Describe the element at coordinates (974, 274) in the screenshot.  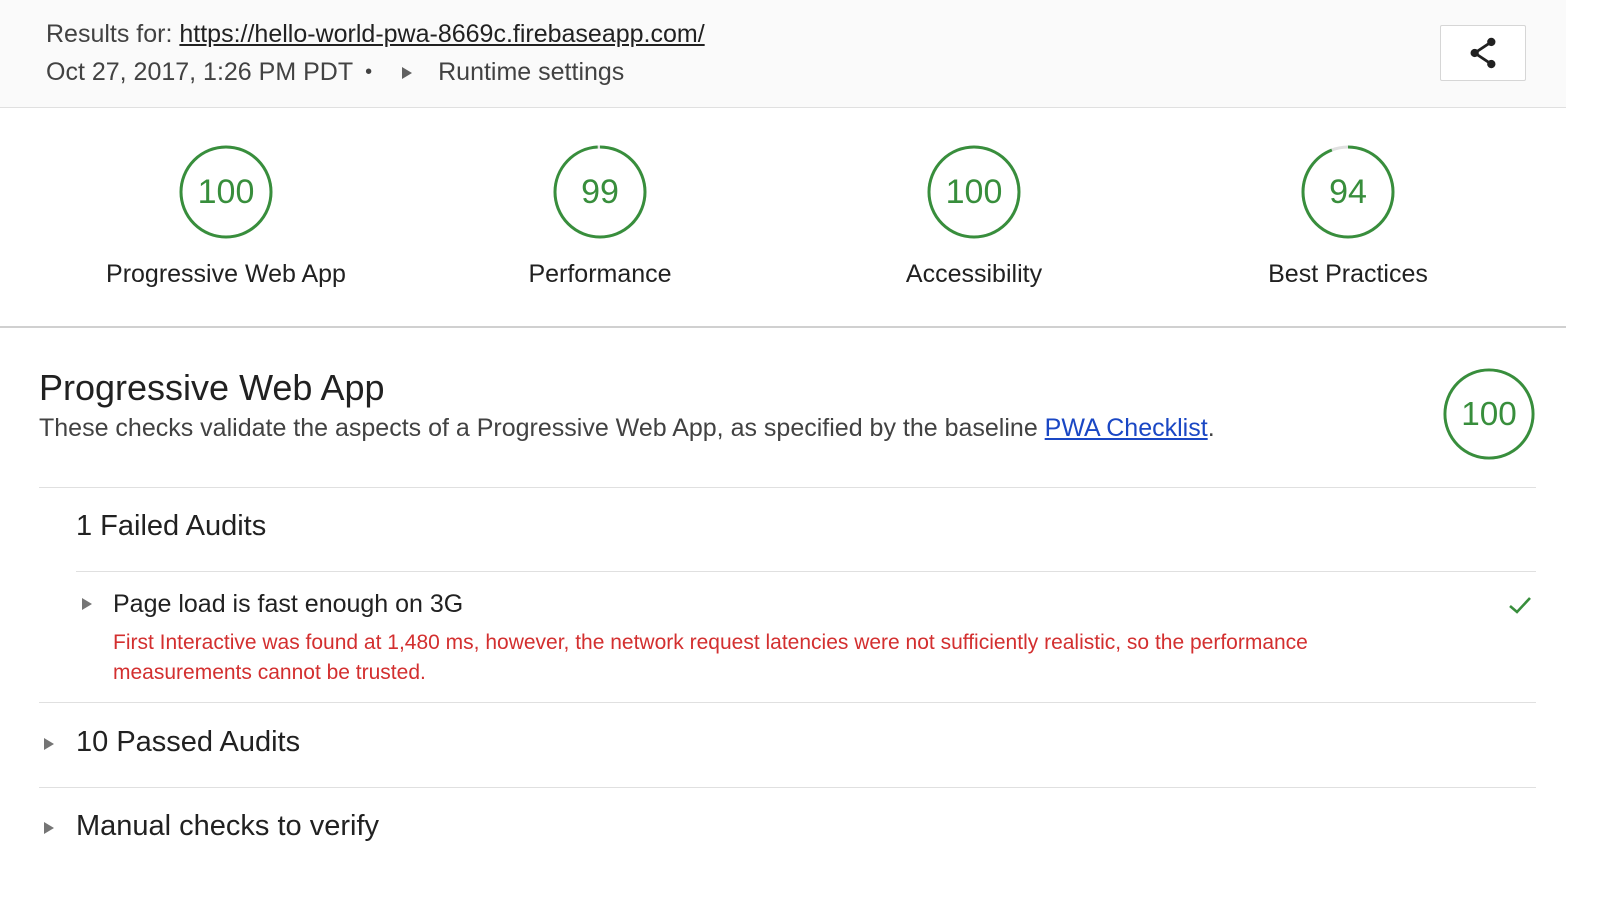
I see `gauge-label: Accessibility` at that location.